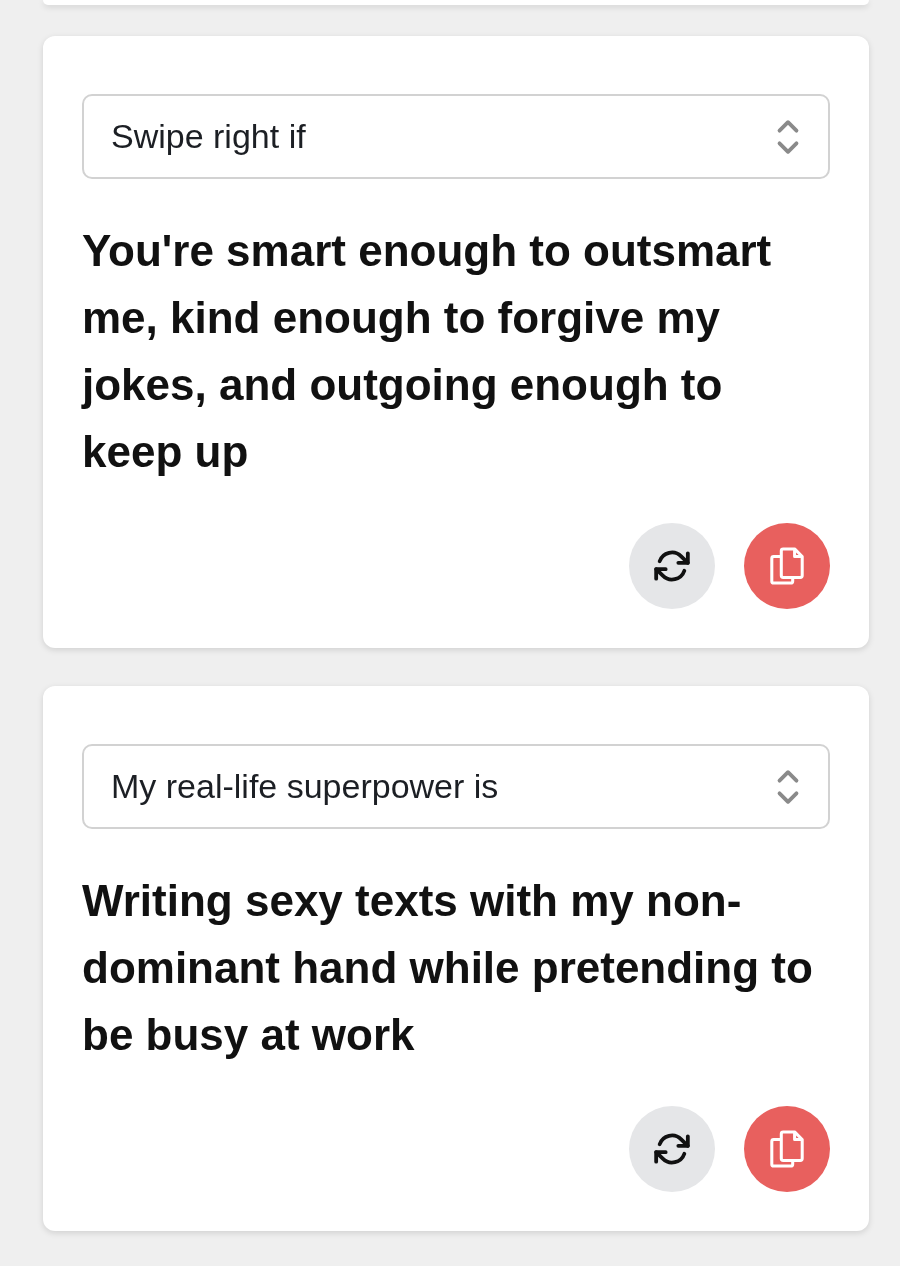  I want to click on prompt-select: Swipe right if, so click(456, 136).